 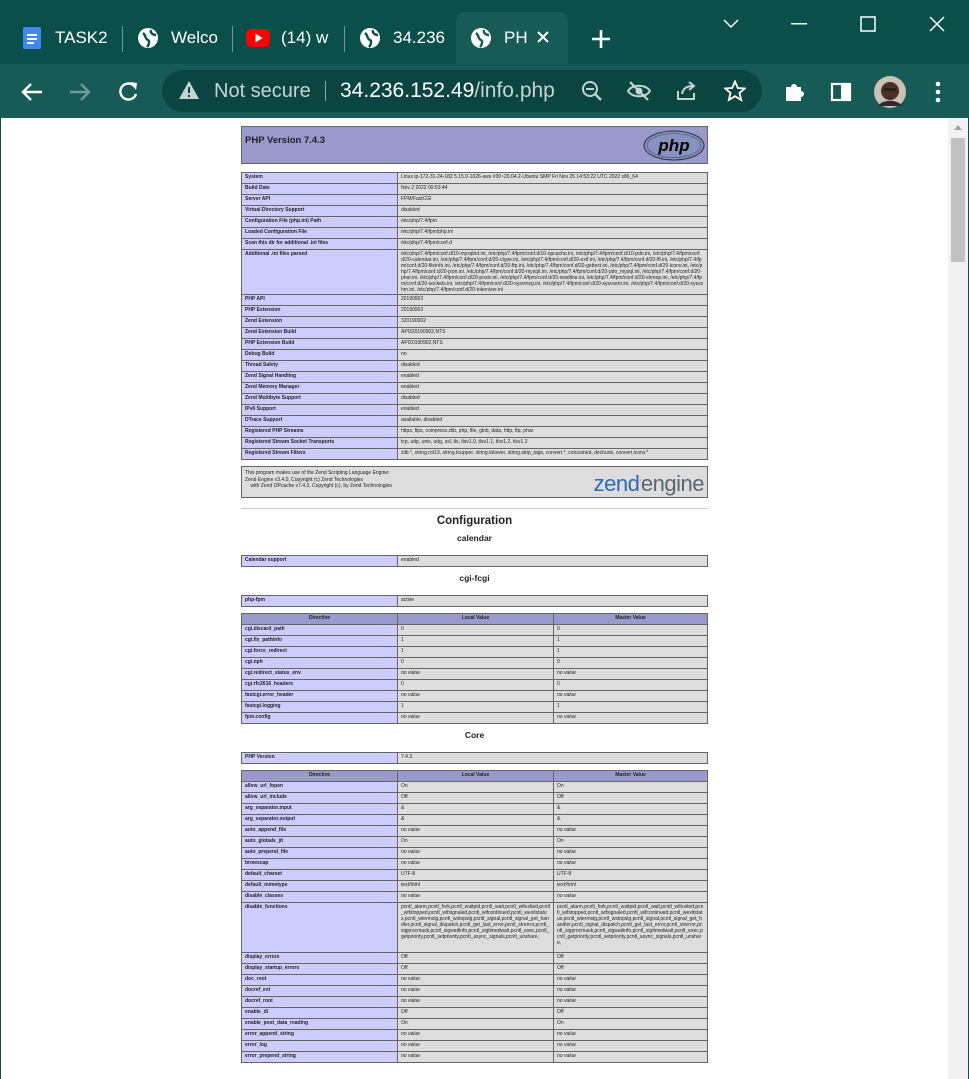 What do you see at coordinates (543, 37) in the screenshot?
I see `close-tab-icon` at bounding box center [543, 37].